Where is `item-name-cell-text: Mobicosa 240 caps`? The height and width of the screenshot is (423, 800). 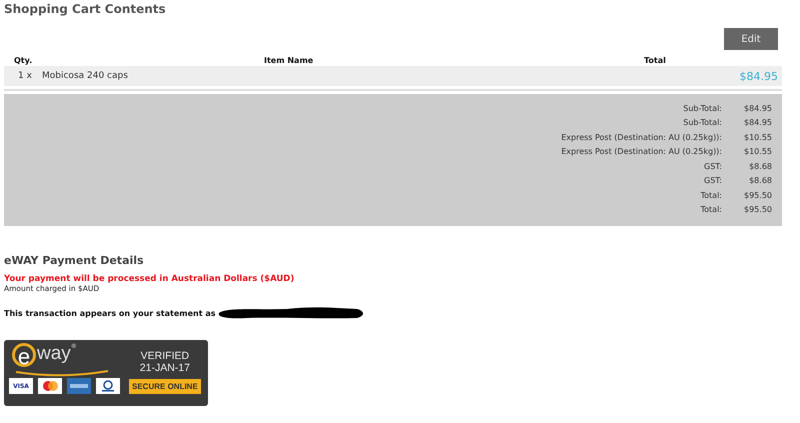 item-name-cell-text: Mobicosa 240 caps is located at coordinates (85, 76).